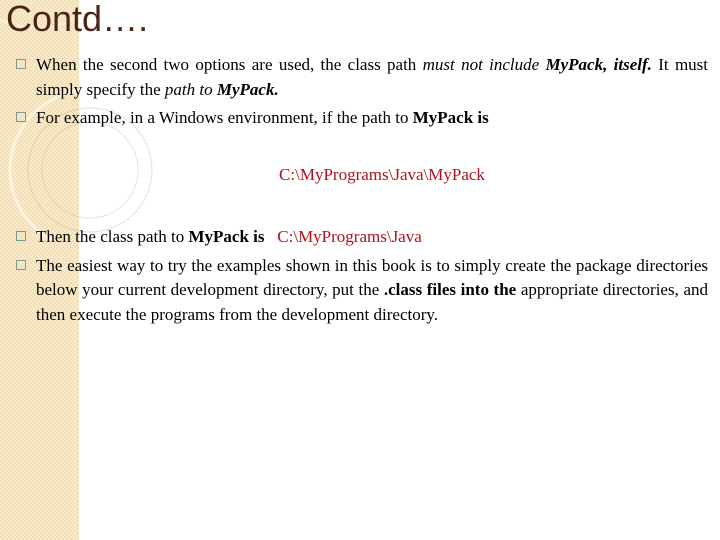 This screenshot has width=720, height=540. Describe the element at coordinates (77, 19) in the screenshot. I see `slide-title: Contd….` at that location.